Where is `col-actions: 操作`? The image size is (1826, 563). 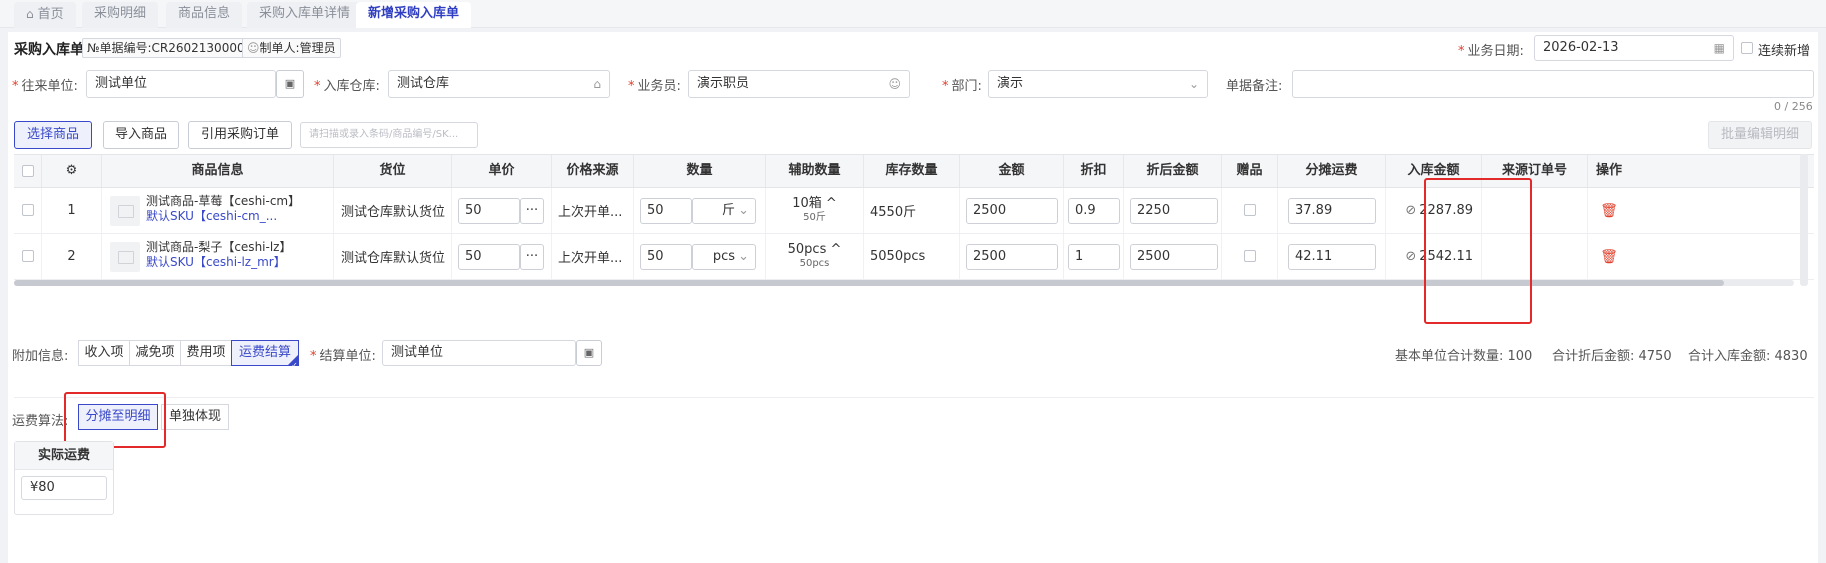
col-actions: 操作 is located at coordinates (1608, 170).